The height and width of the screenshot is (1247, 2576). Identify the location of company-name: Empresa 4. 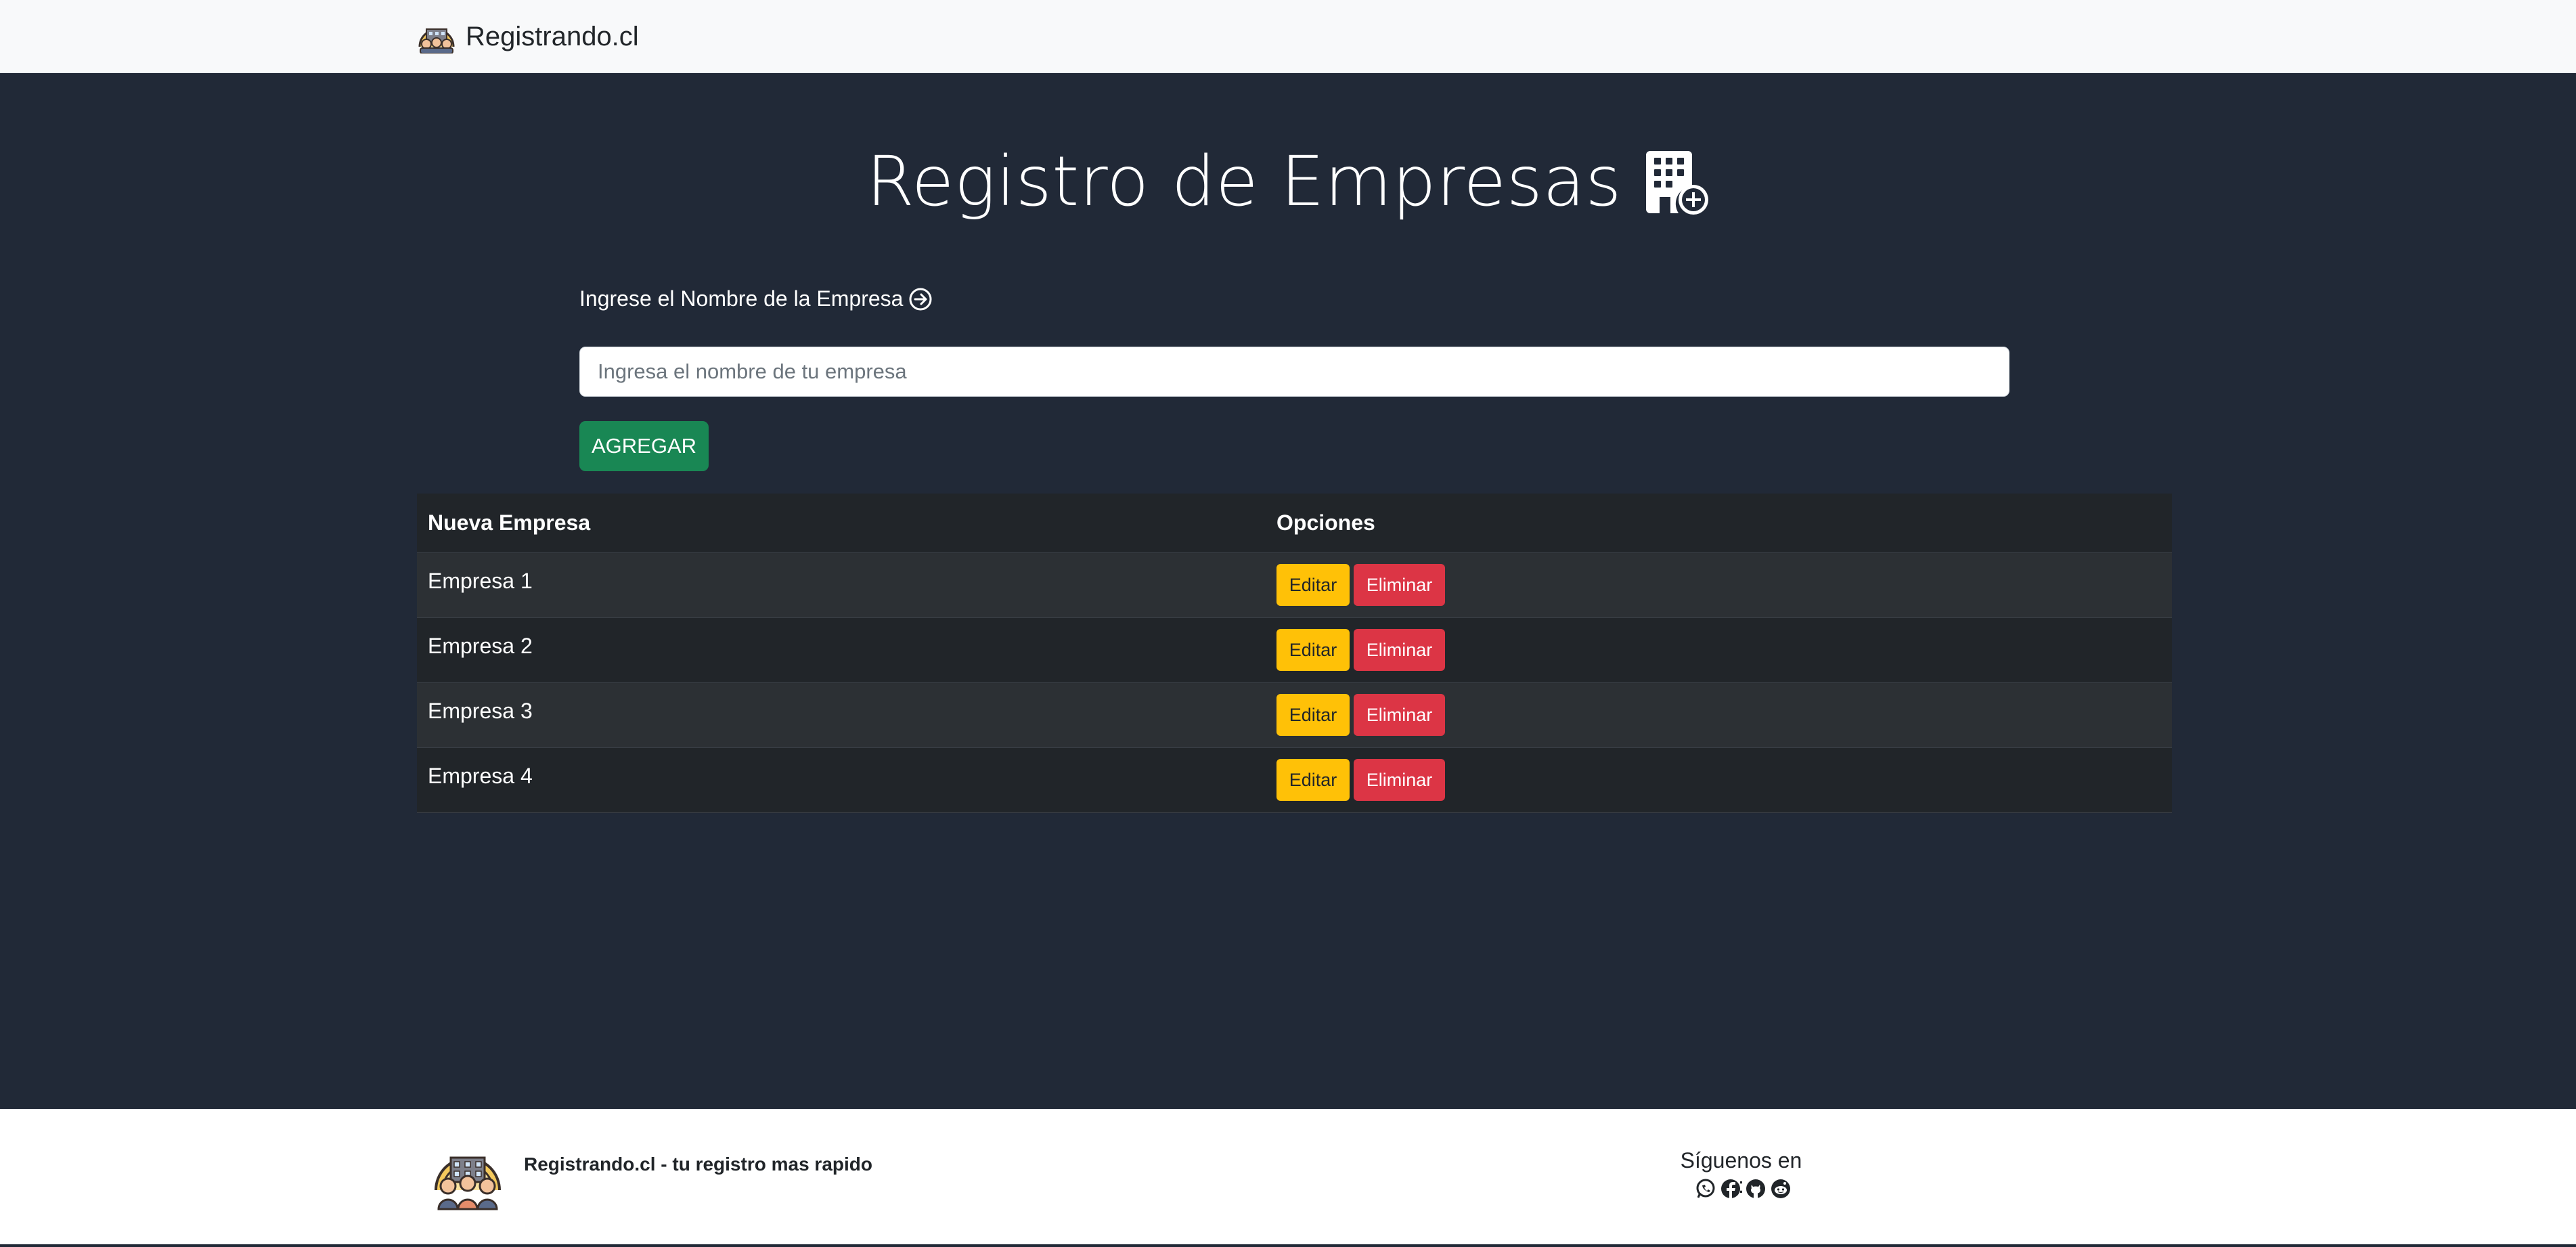
(480, 775).